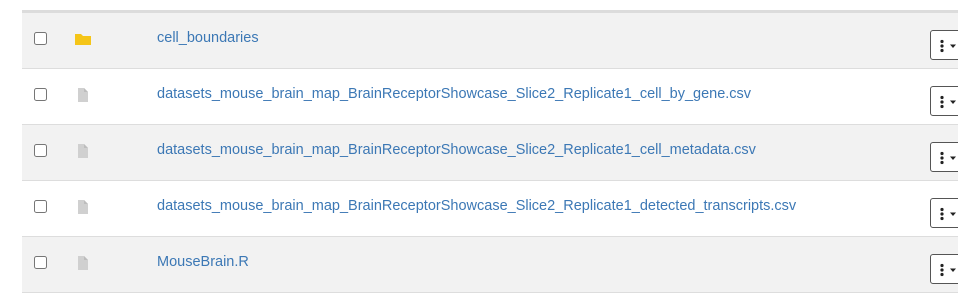 Image resolution: width=958 pixels, height=305 pixels. Describe the element at coordinates (208, 38) in the screenshot. I see `file-name-link: cell_boundaries` at that location.